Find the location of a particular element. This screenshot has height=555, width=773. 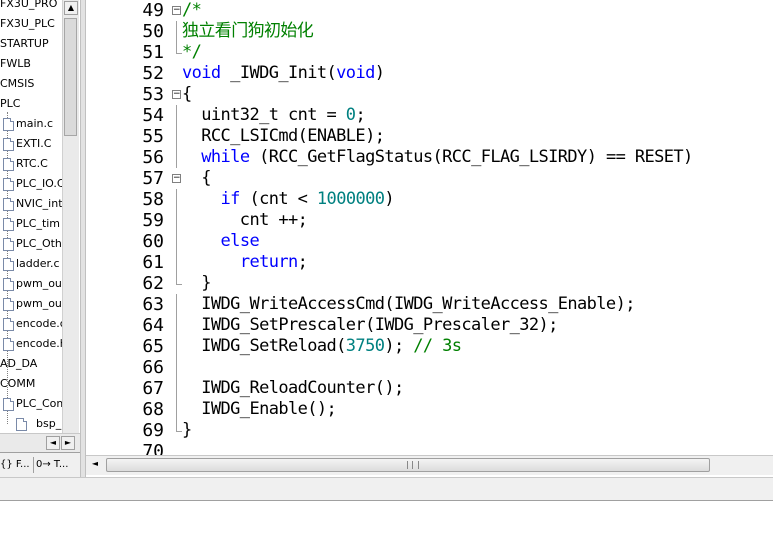

code-text: { is located at coordinates (196, 178).